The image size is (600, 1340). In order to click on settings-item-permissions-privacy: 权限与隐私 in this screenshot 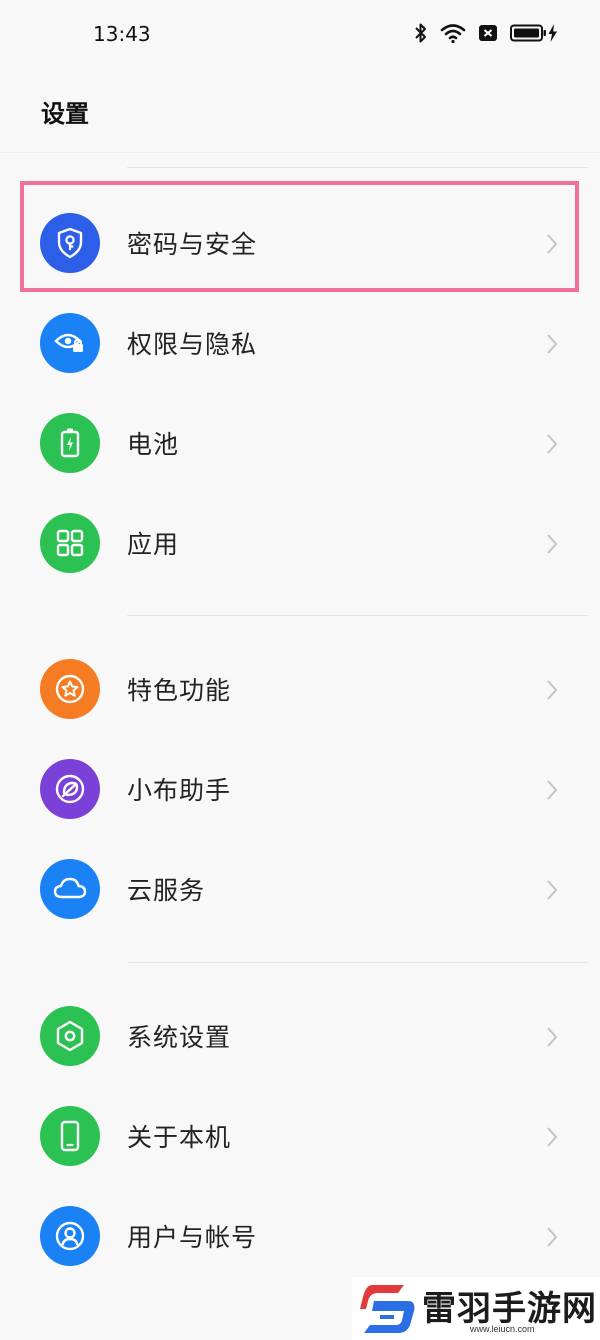, I will do `click(300, 343)`.